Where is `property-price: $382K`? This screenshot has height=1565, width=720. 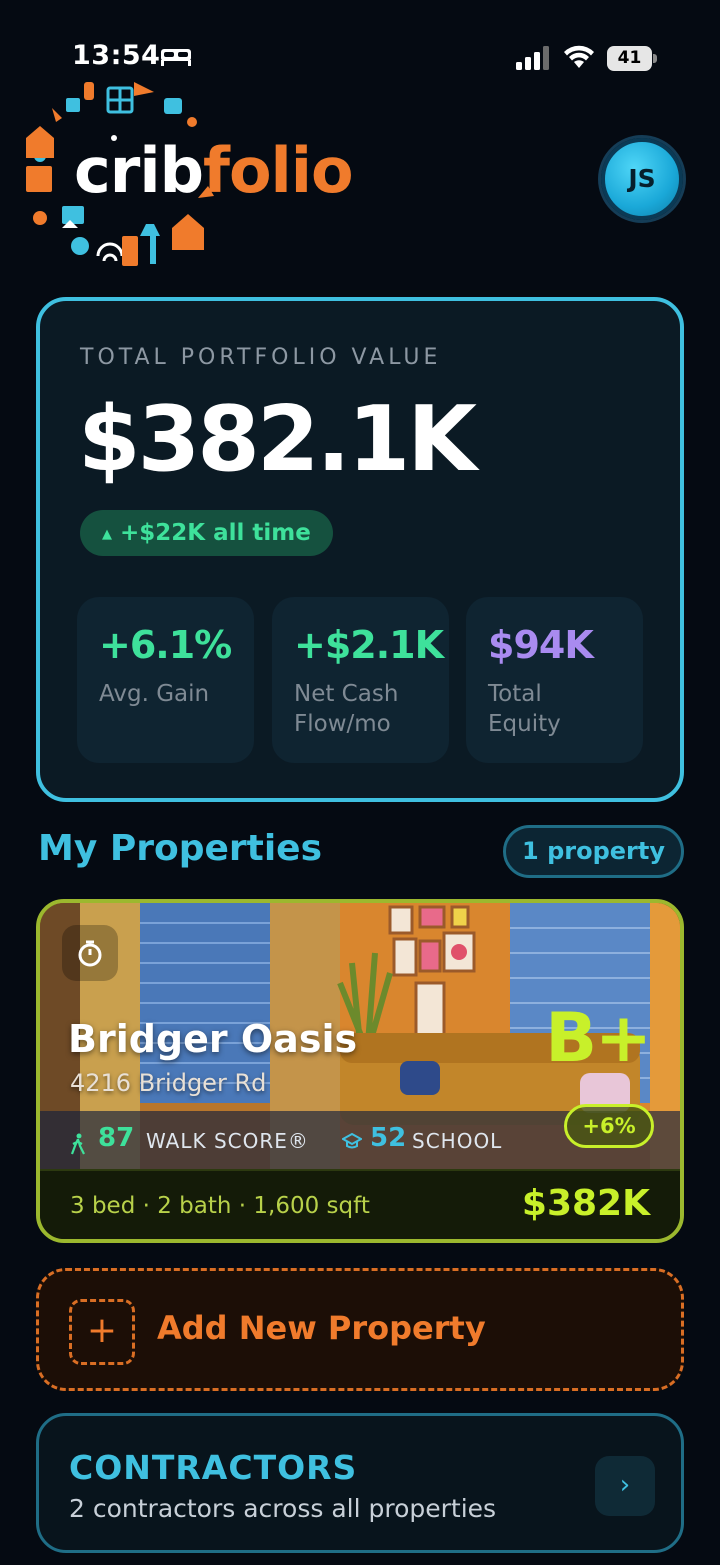 property-price: $382K is located at coordinates (585, 1203).